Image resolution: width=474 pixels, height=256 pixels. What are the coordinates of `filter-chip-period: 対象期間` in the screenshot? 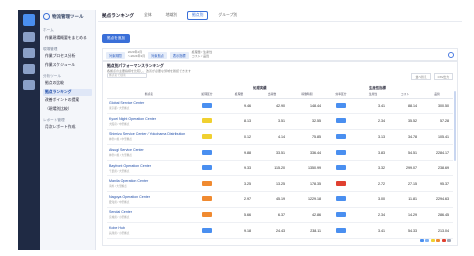 It's located at (115, 55).